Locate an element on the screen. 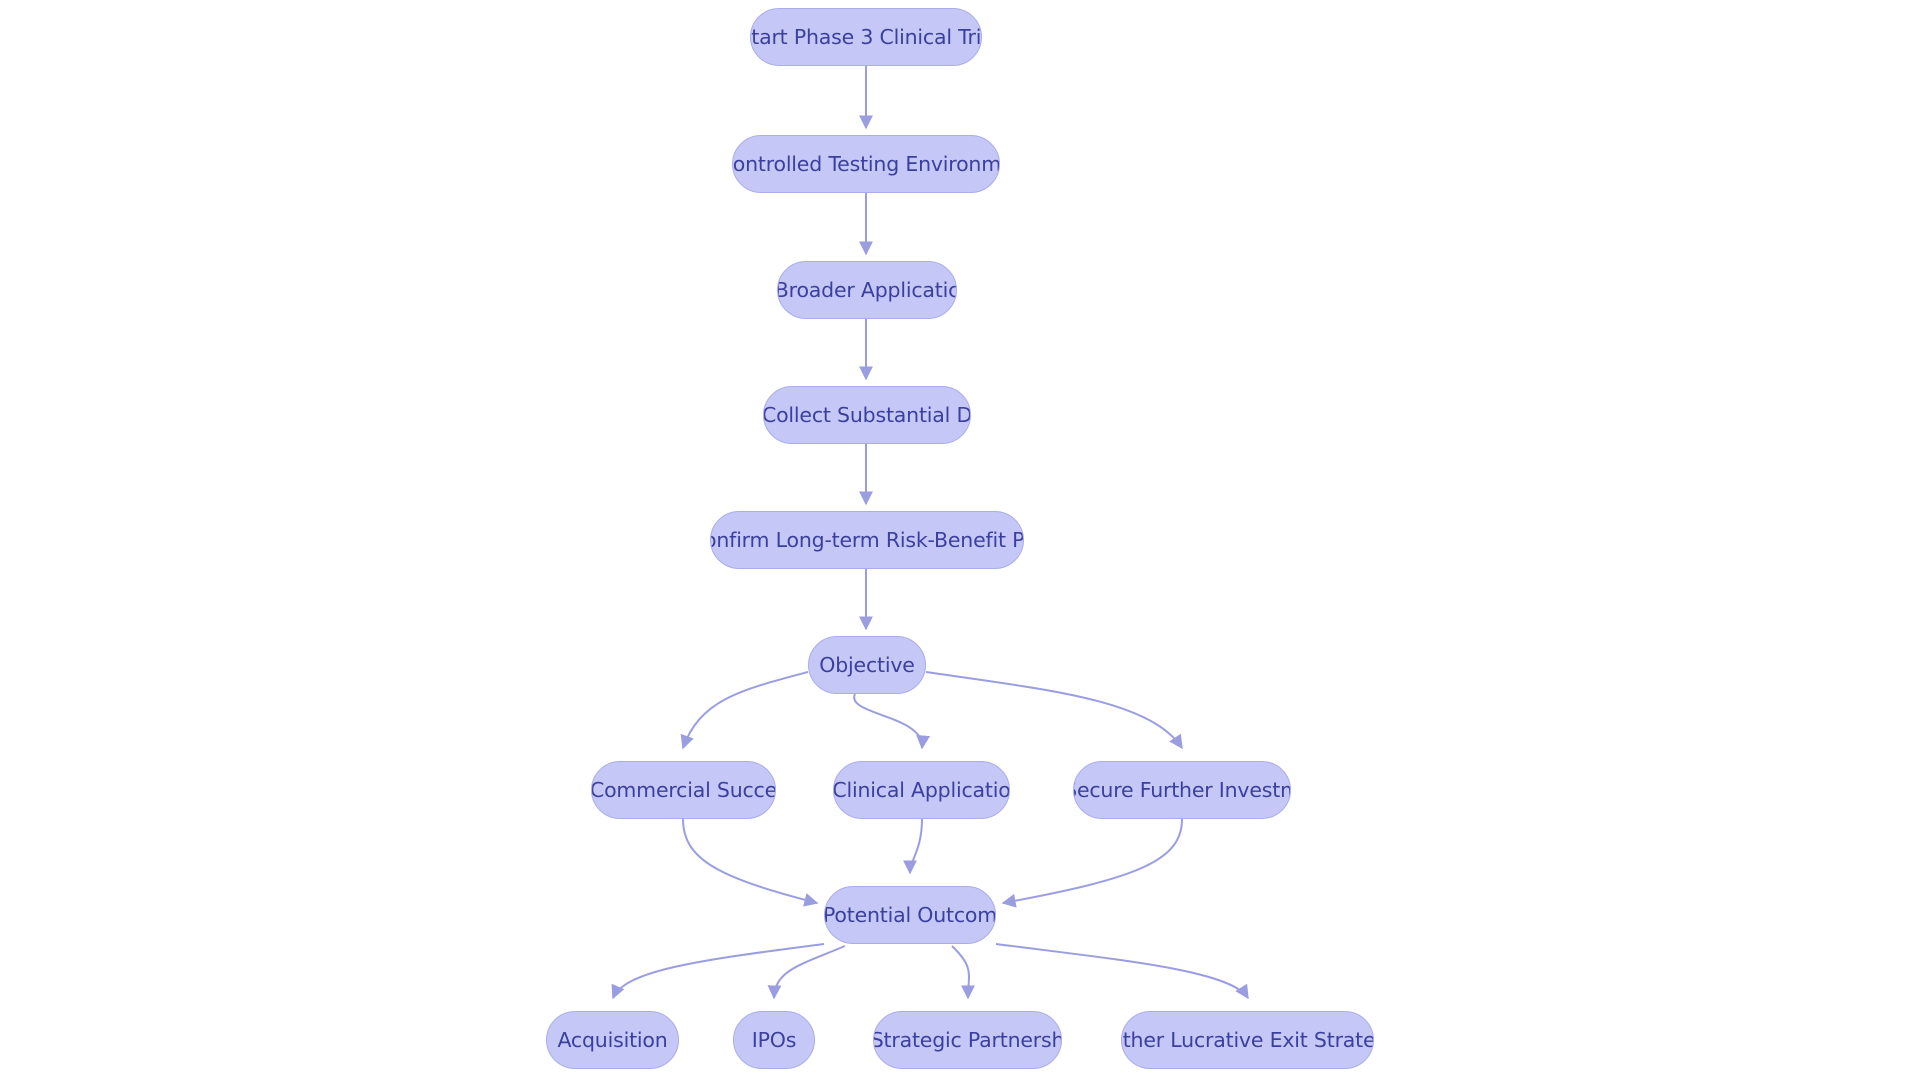  flowchart-node-partnerships: Strategic Partnersh is located at coordinates (967, 1040).